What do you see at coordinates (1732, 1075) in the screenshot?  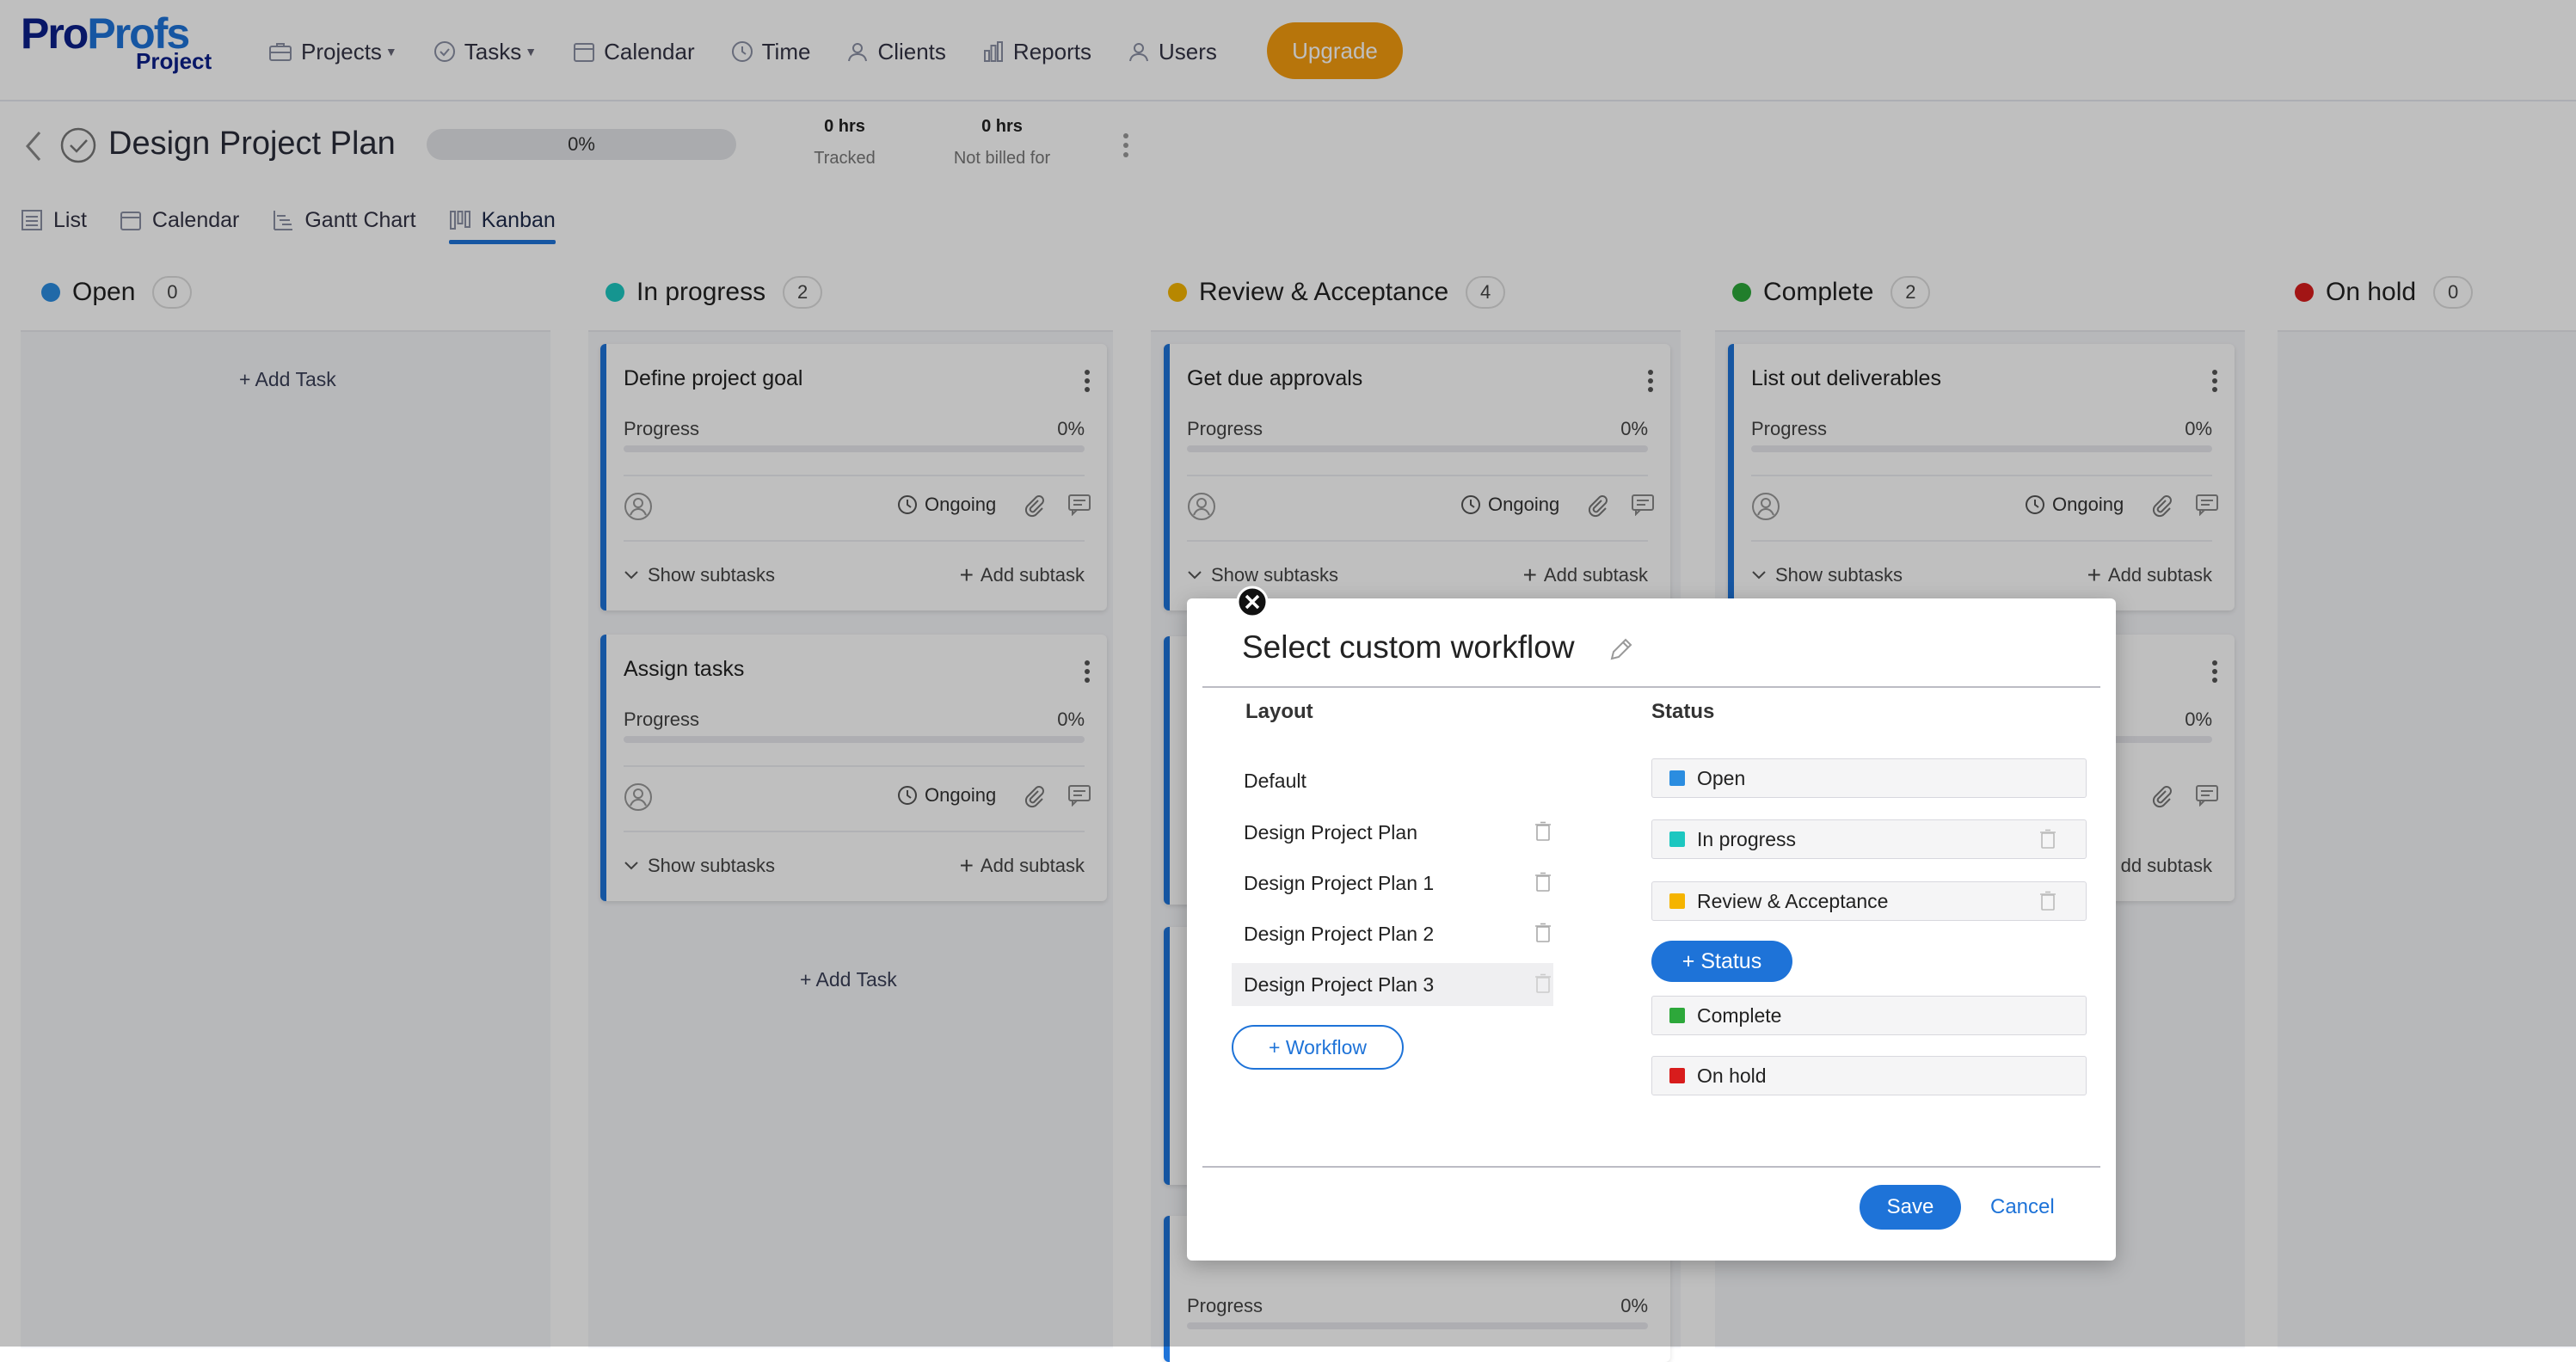 I see `status-name: On hold` at bounding box center [1732, 1075].